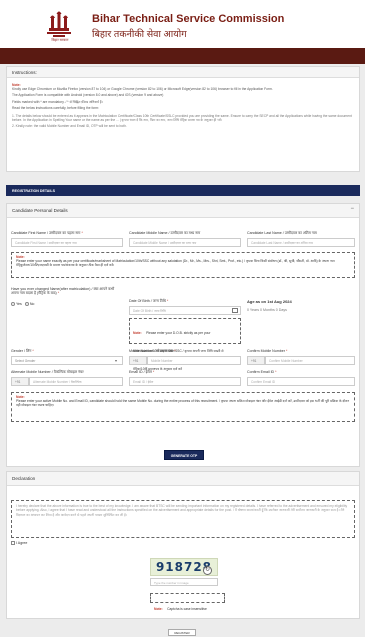  Describe the element at coordinates (352, 209) in the screenshot. I see `collapse-icon: −` at that location.